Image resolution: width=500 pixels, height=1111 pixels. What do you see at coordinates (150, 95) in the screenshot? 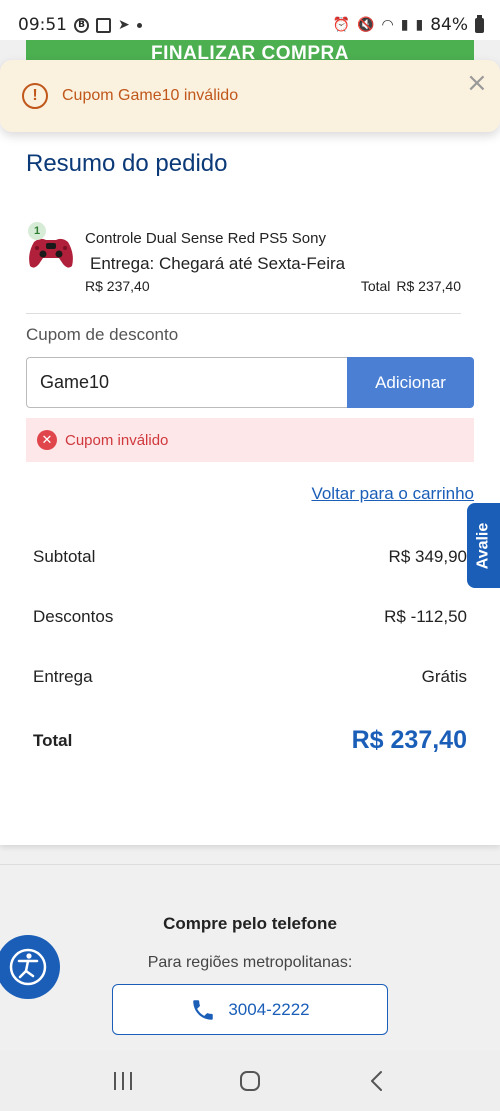
I see `toast-message: Cupom Game10 inválido` at bounding box center [150, 95].